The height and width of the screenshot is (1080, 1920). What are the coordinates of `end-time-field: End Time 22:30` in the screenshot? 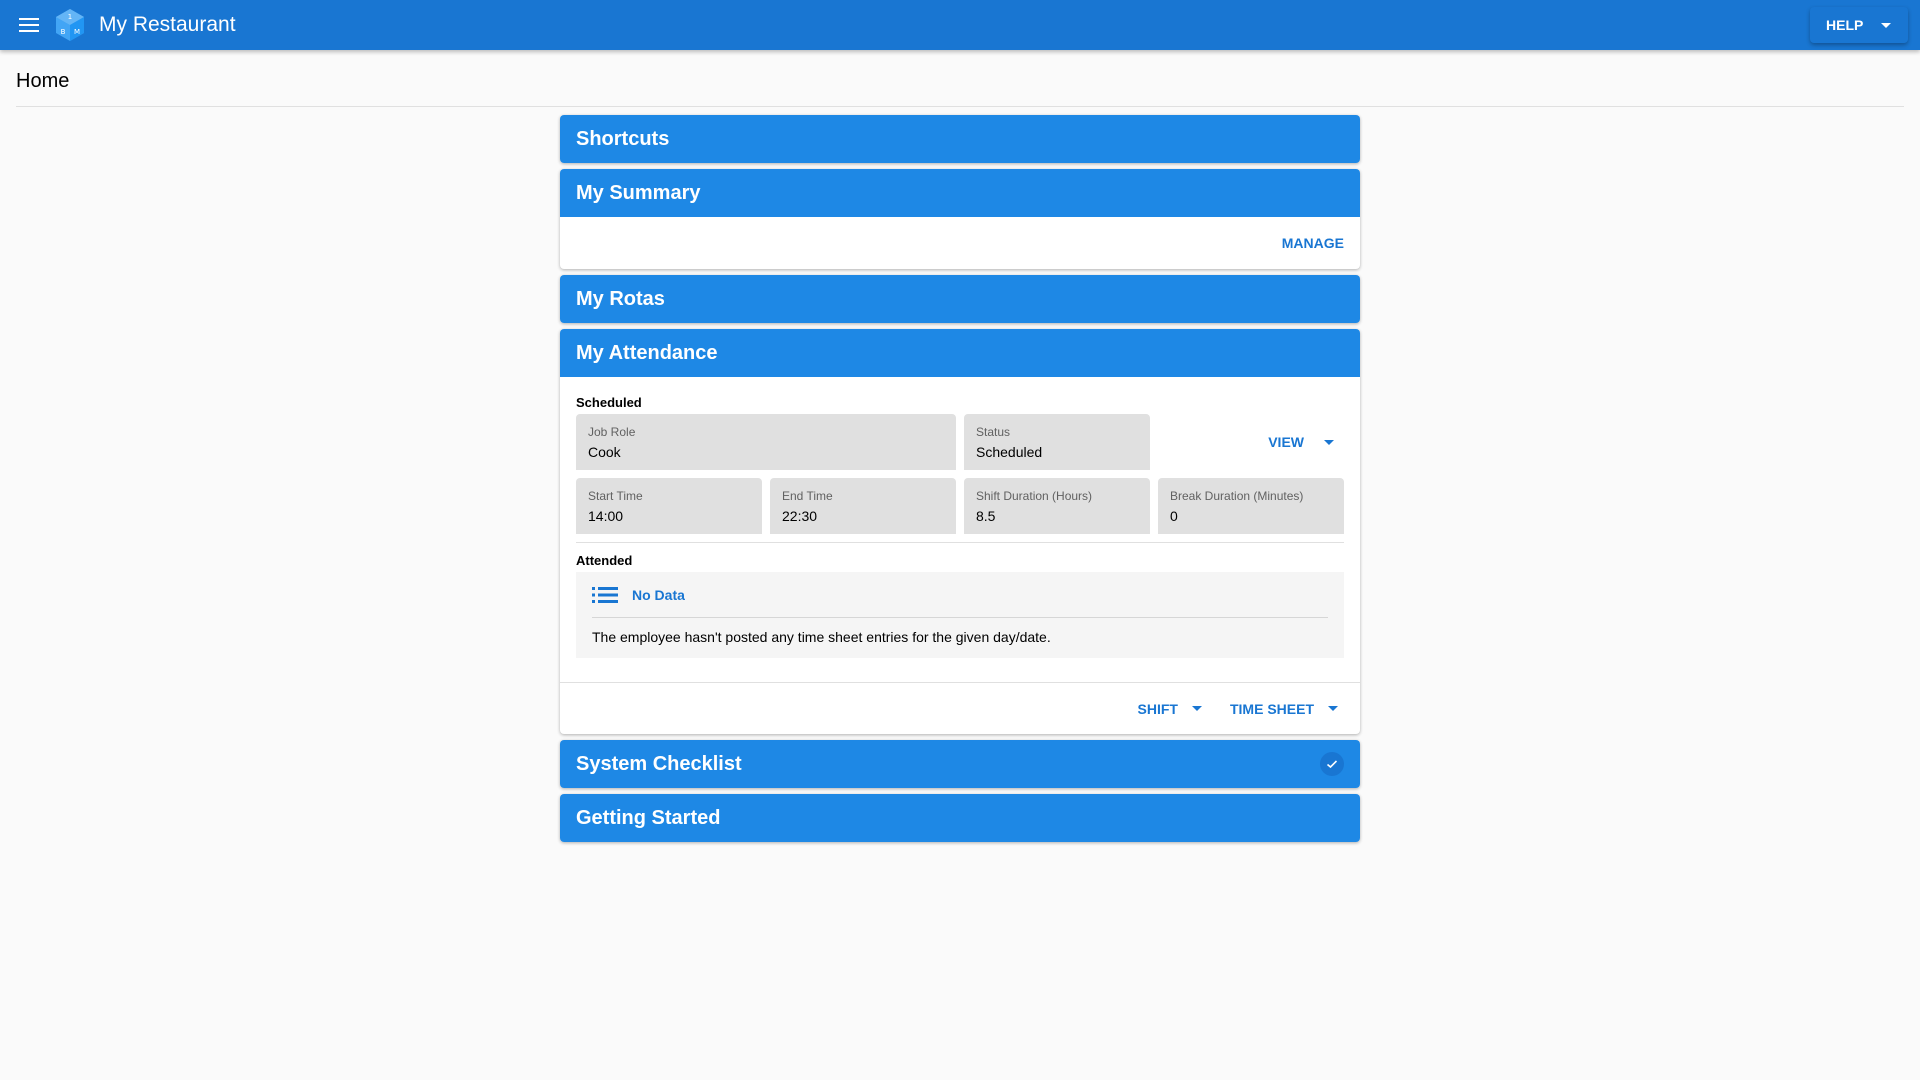 It's located at (863, 506).